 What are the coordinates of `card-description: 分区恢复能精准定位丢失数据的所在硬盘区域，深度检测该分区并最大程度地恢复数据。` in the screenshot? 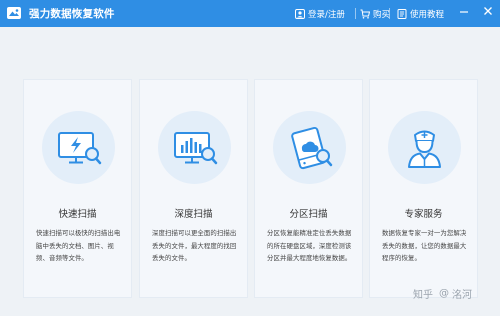 It's located at (309, 245).